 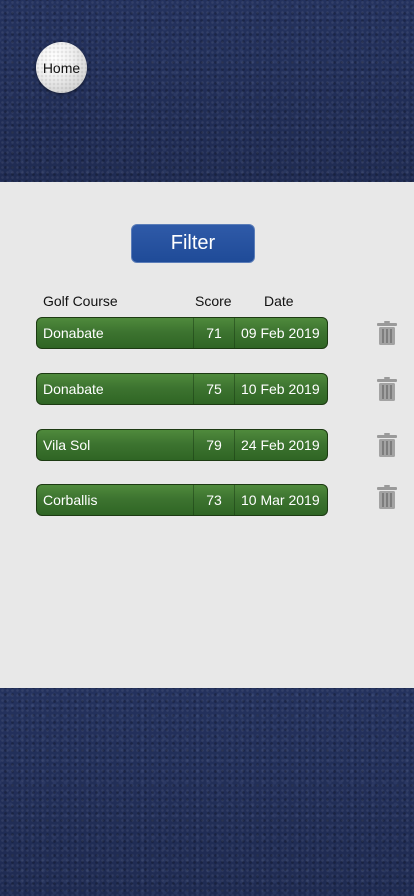 I want to click on score-row: Corballis 73 10 Mar 2019, so click(x=182, y=500).